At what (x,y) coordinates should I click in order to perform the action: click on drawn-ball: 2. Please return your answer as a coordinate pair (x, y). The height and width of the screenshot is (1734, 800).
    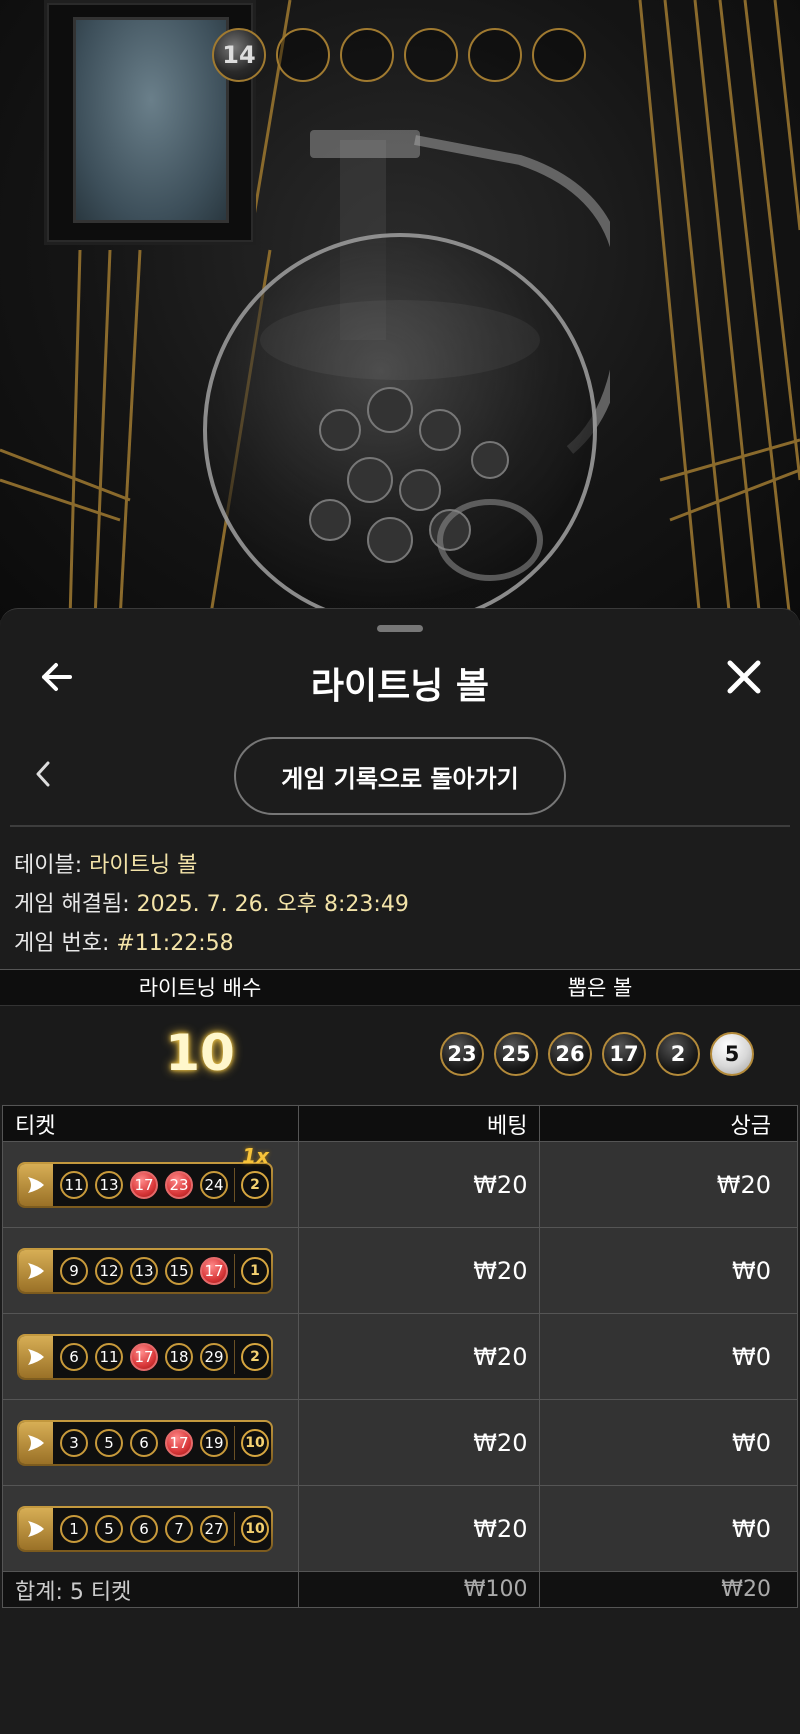
    Looking at the image, I should click on (678, 1054).